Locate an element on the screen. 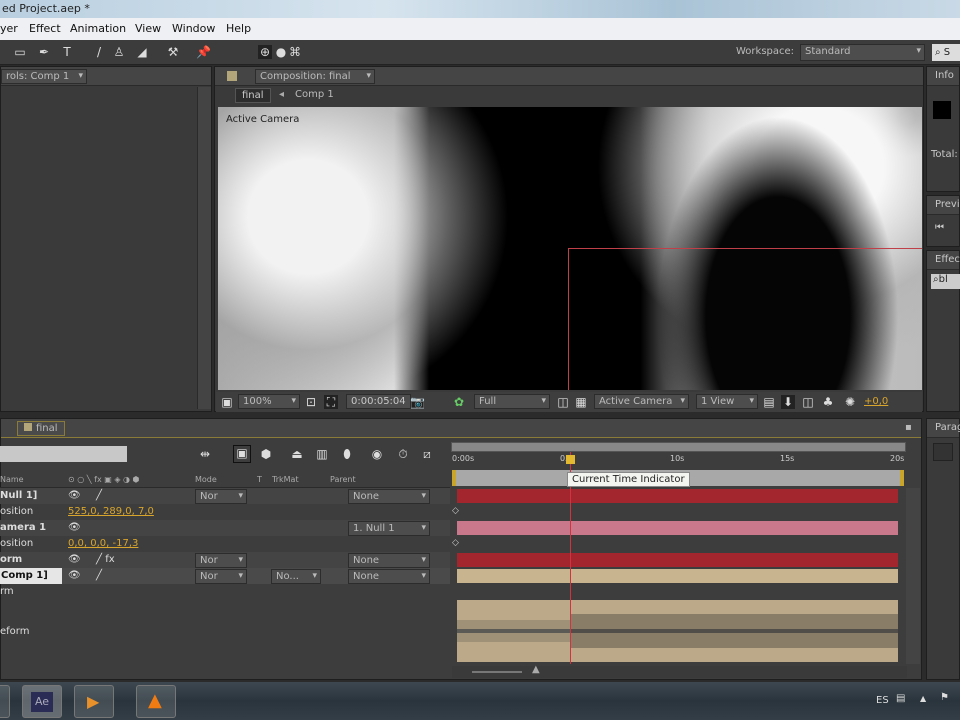  exposure-value: +0,0 is located at coordinates (876, 401).